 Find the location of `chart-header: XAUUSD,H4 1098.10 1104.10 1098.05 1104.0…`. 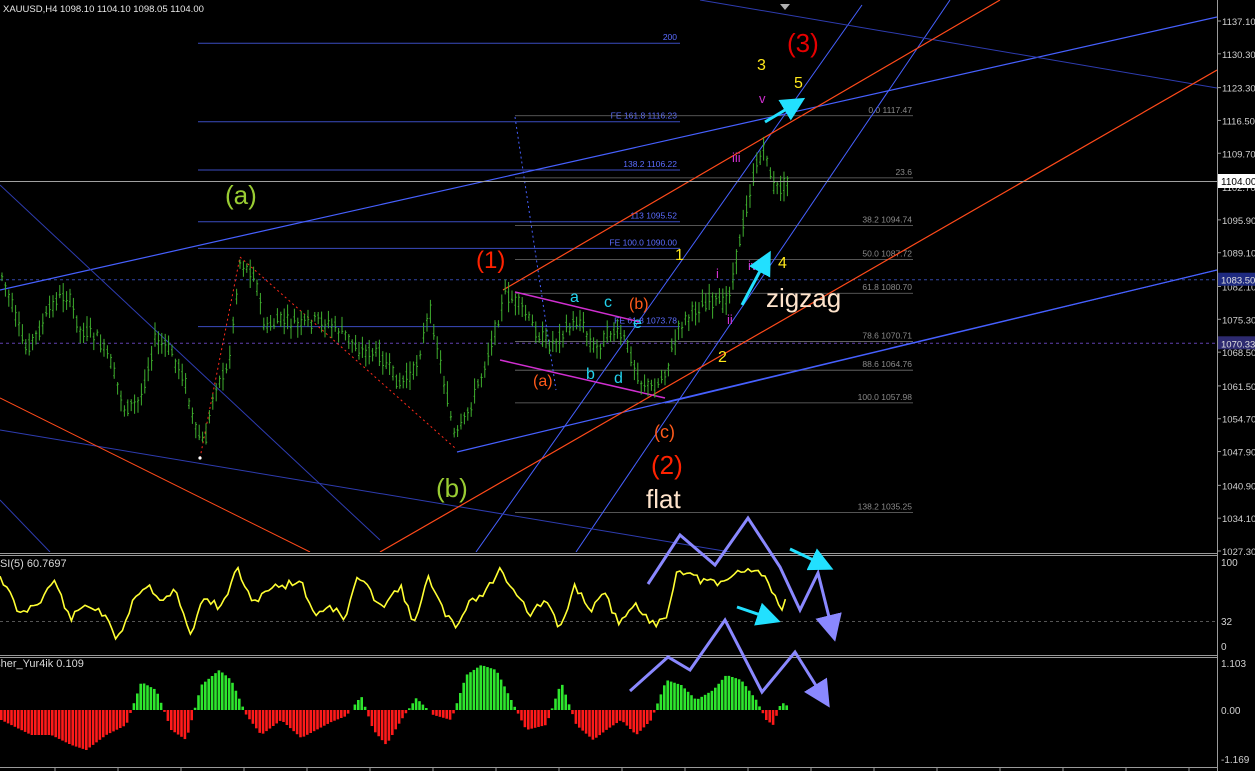

chart-header: XAUUSD,H4 1098.10 1104.10 1098.05 1104.0… is located at coordinates (103, 9).